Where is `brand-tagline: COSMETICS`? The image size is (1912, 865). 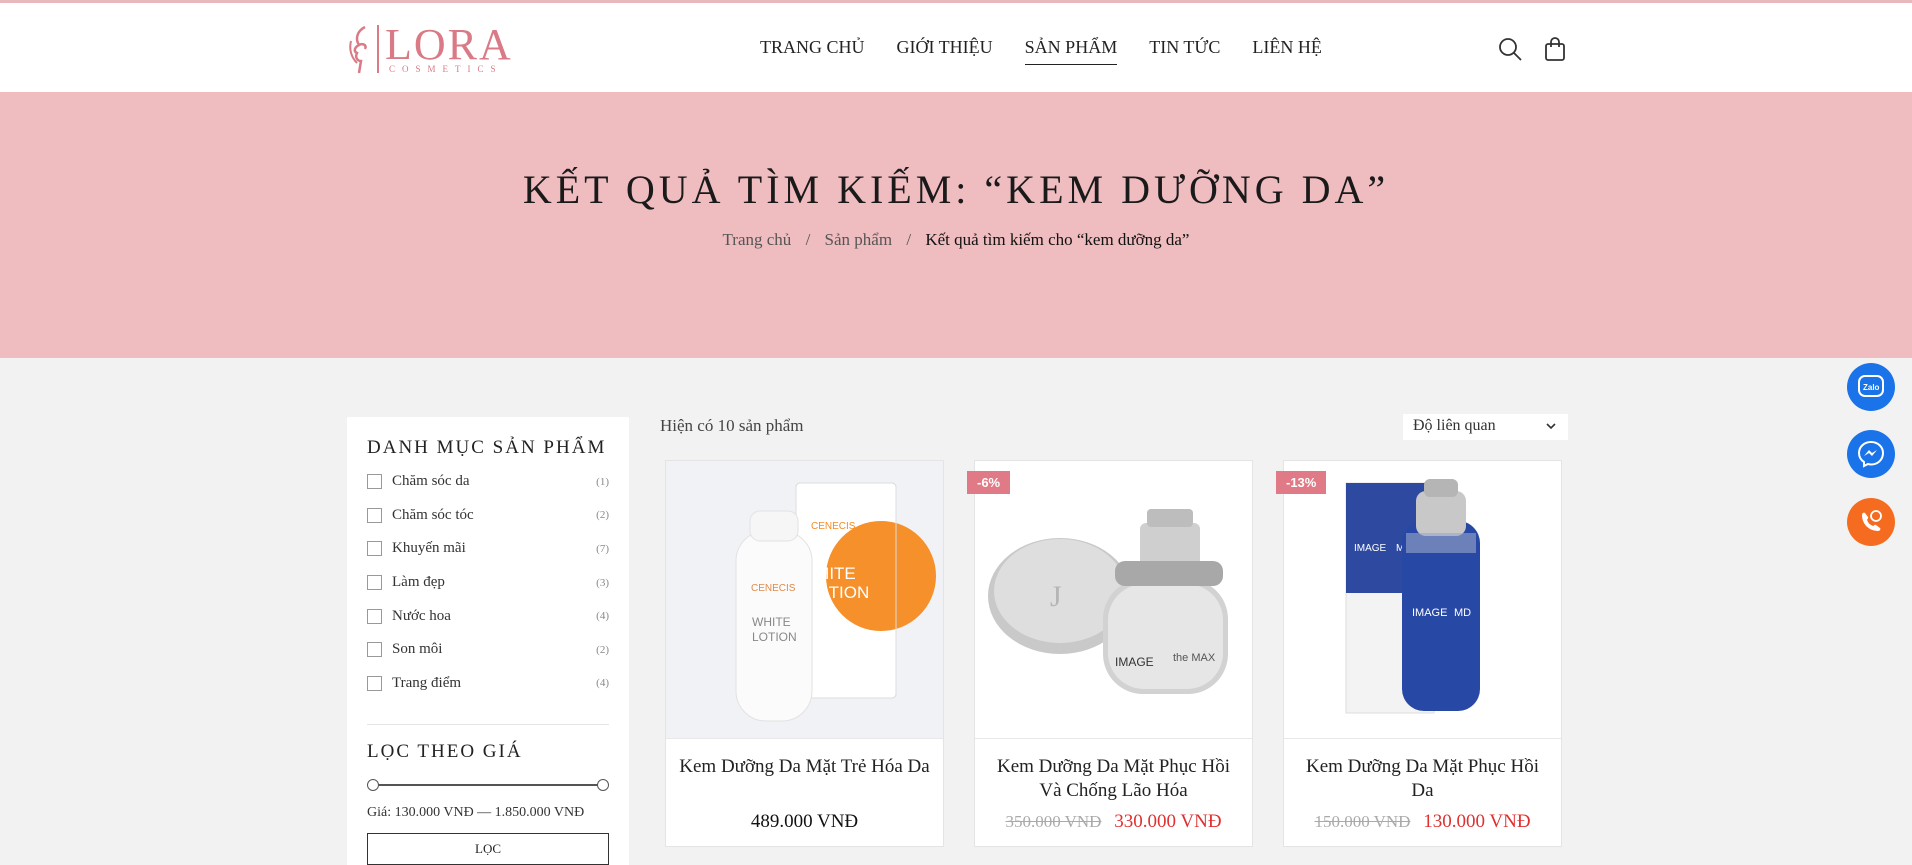
brand-tagline: COSMETICS is located at coordinates (446, 69).